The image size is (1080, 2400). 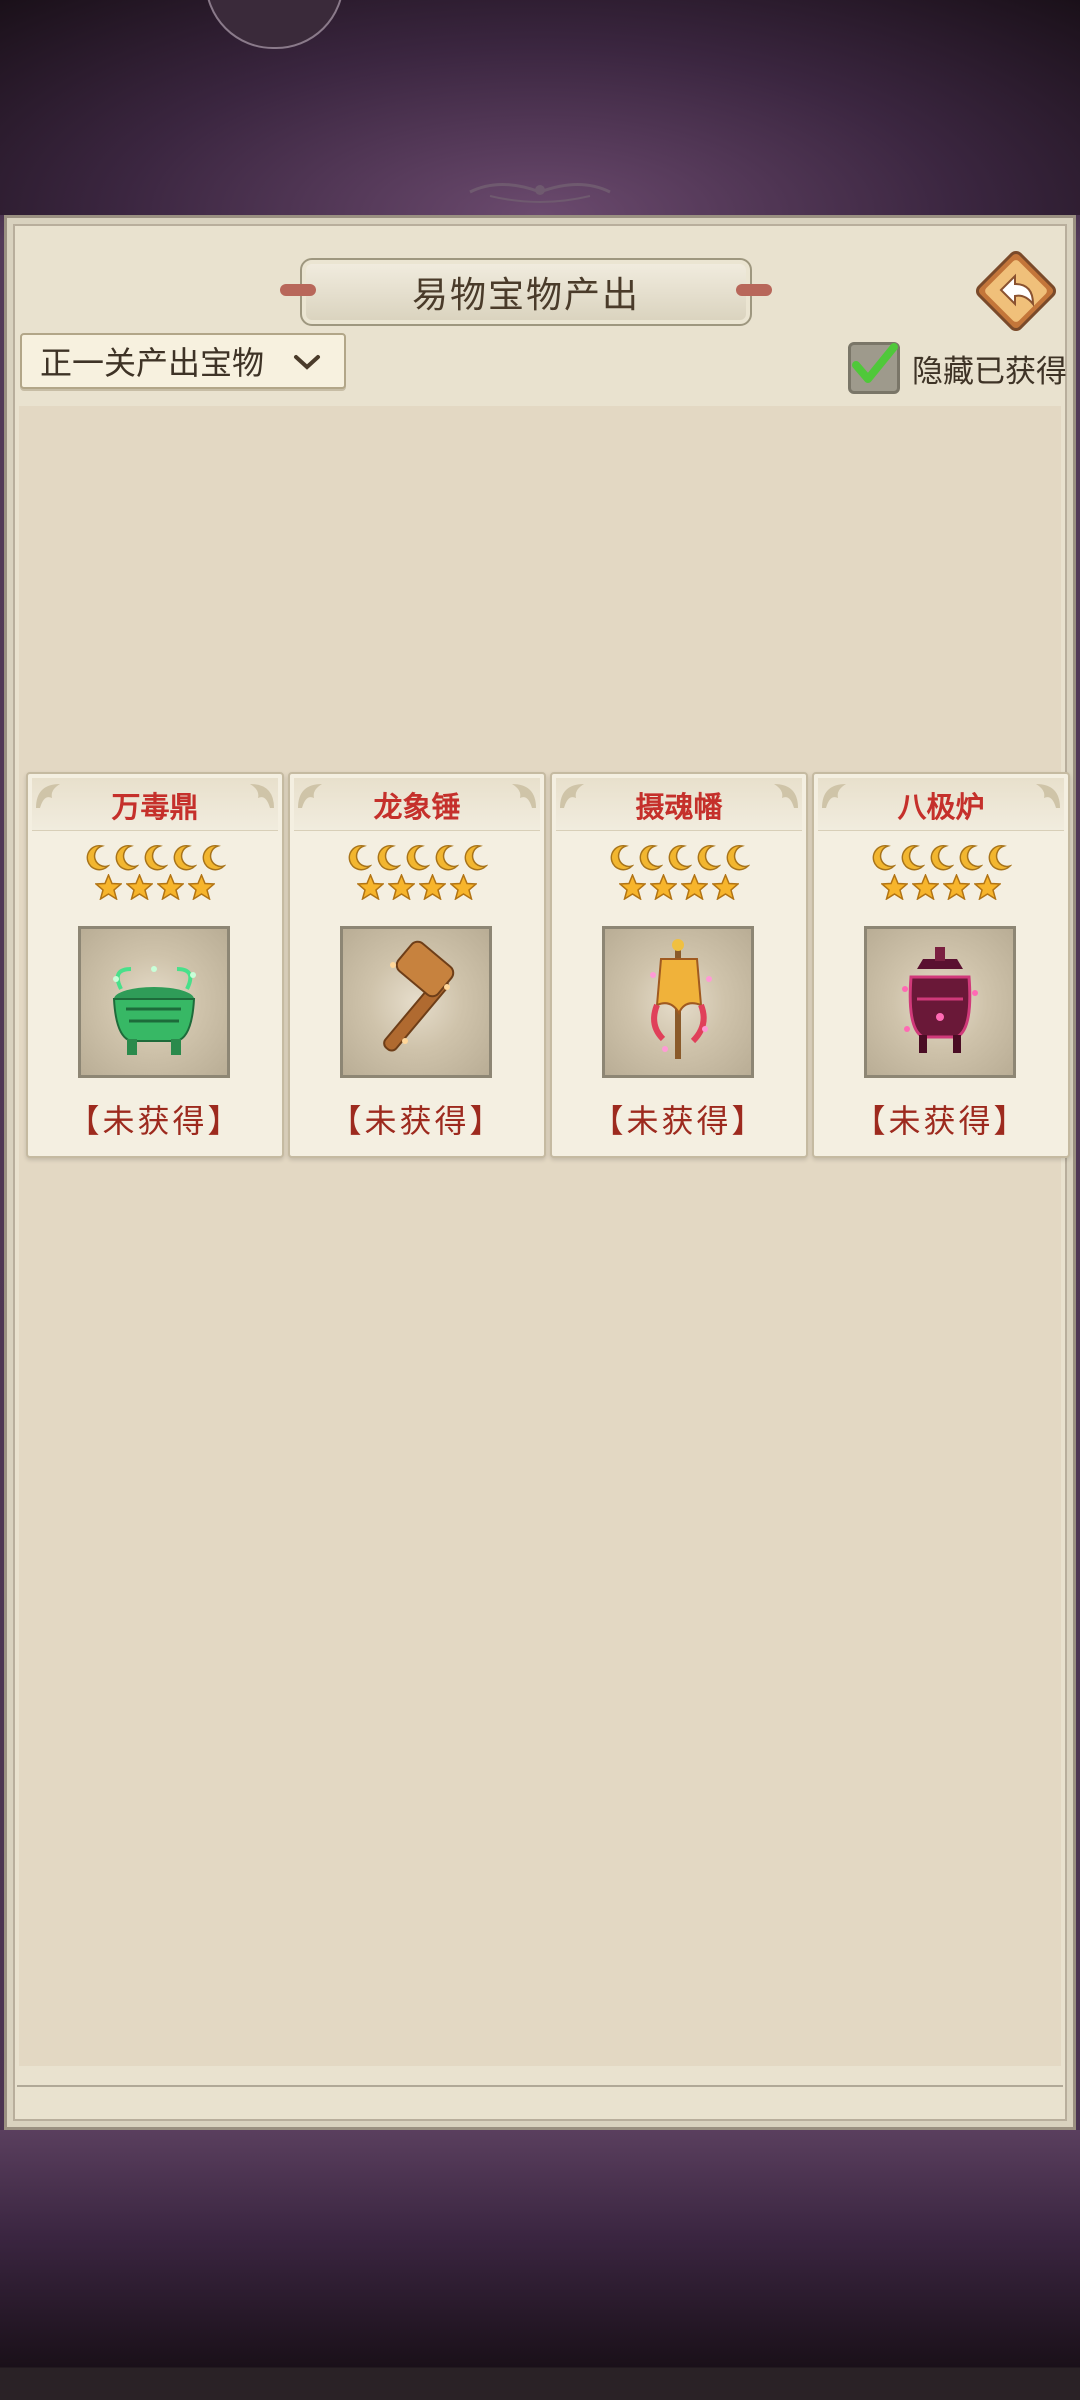 I want to click on hide-obtained-checkbox, so click(x=874, y=368).